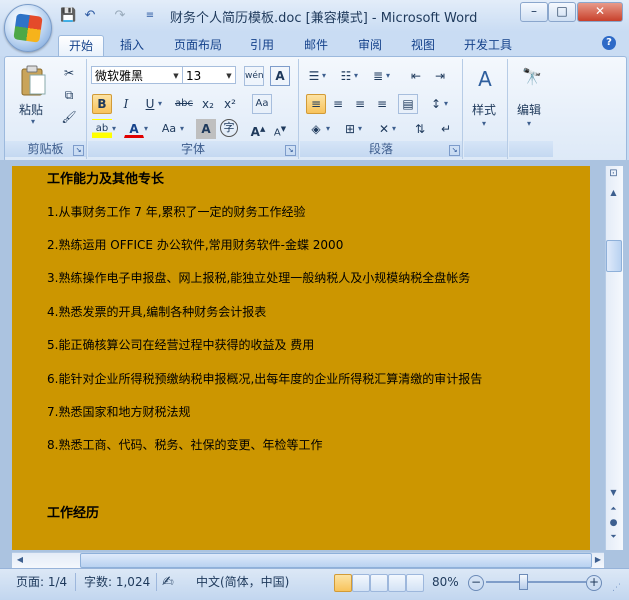 The image size is (629, 600). I want to click on page-count: 页面: 1/4, so click(41, 582).